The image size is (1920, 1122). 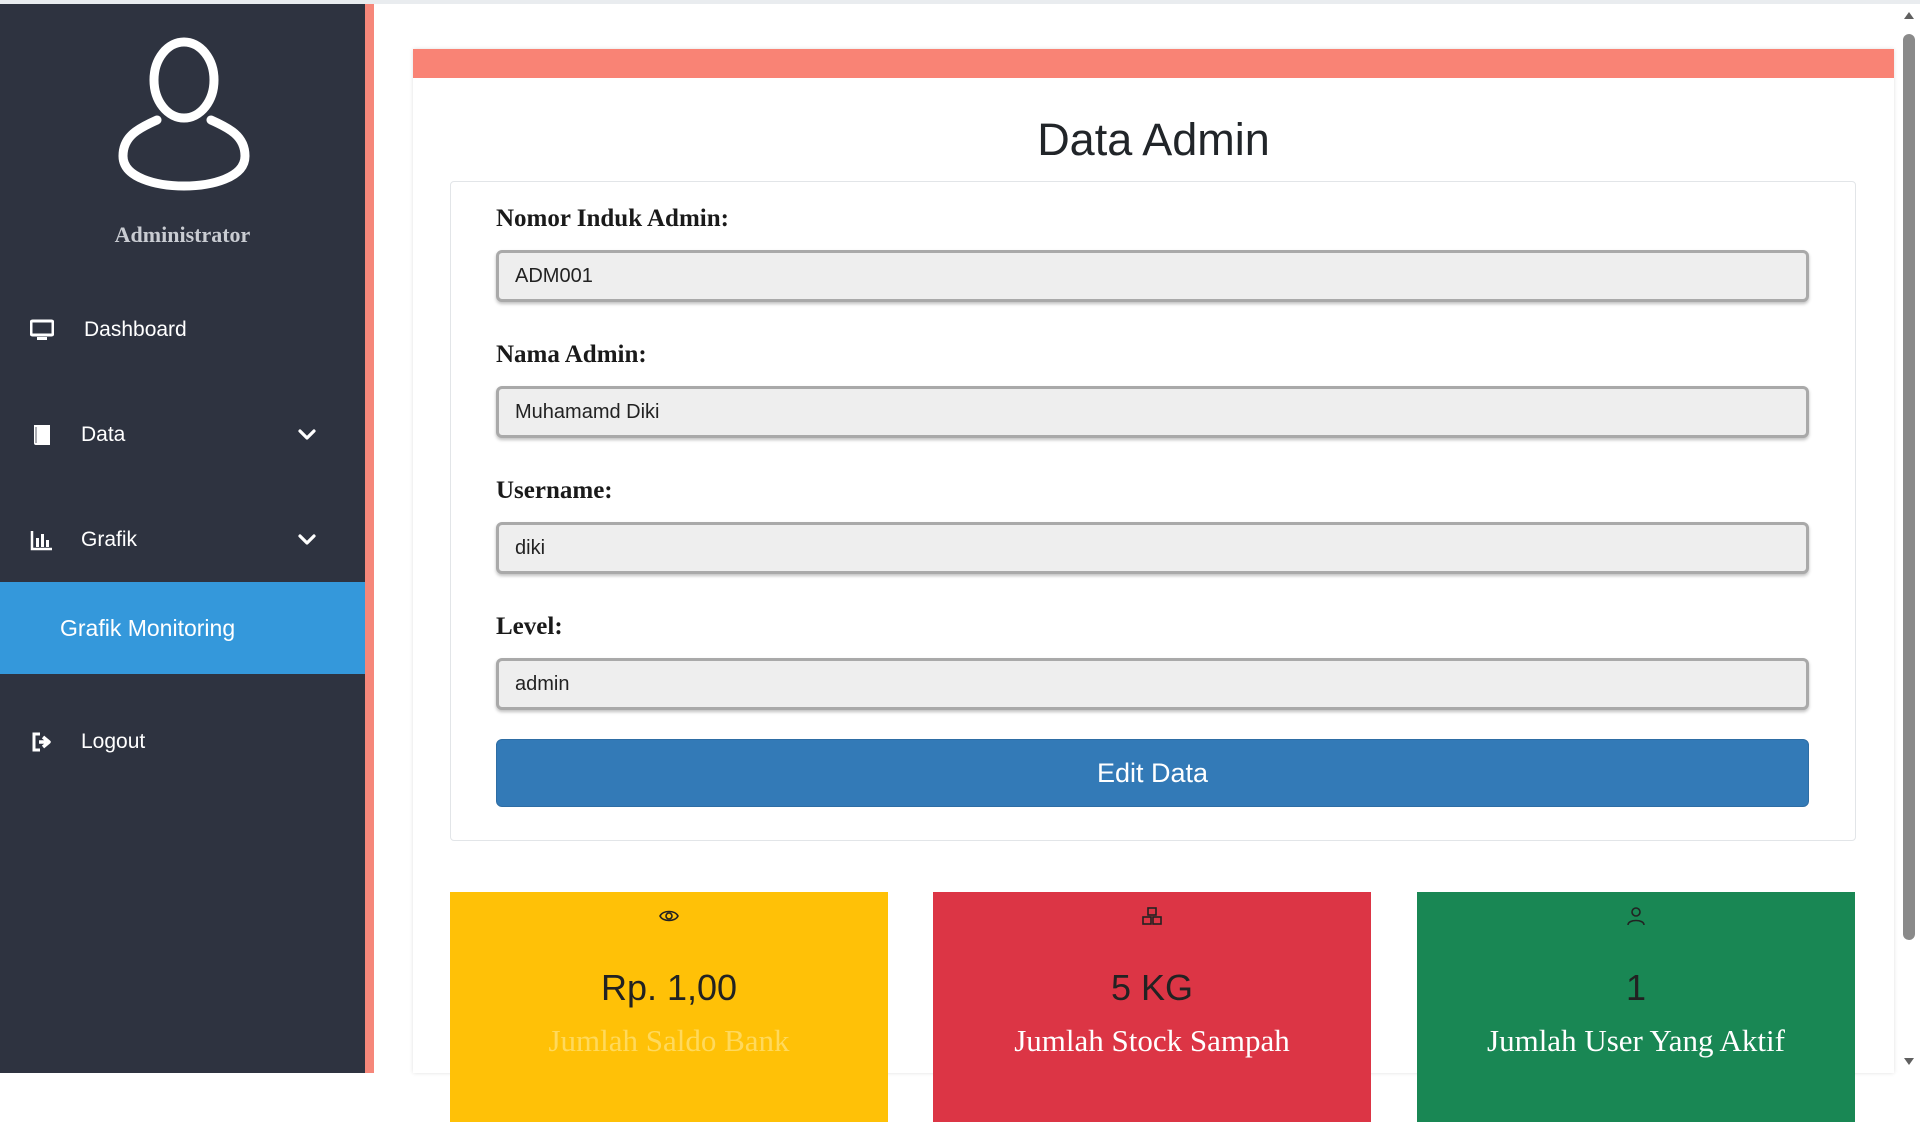 What do you see at coordinates (1152, 684) in the screenshot?
I see `level-input` at bounding box center [1152, 684].